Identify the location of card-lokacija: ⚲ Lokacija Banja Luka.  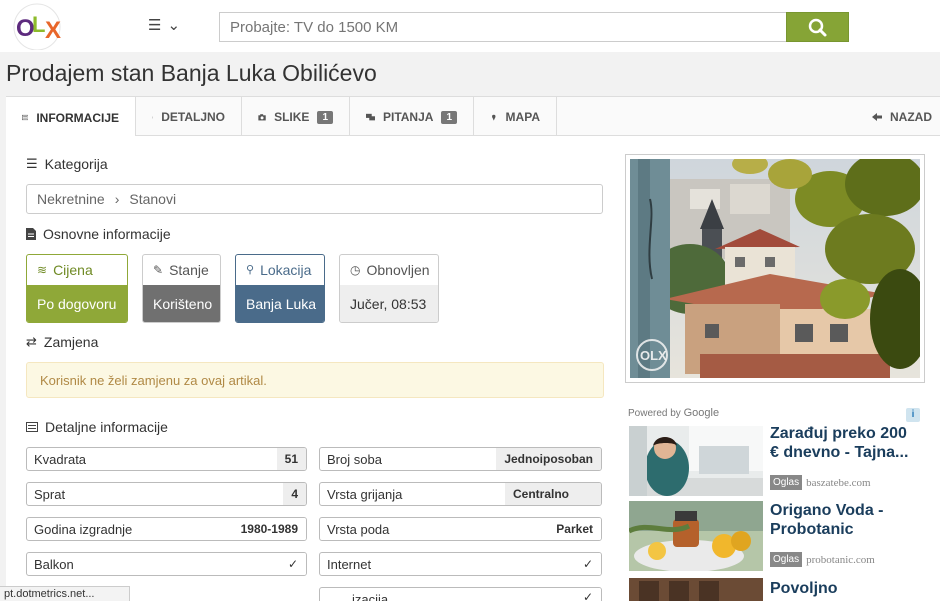
(280, 288).